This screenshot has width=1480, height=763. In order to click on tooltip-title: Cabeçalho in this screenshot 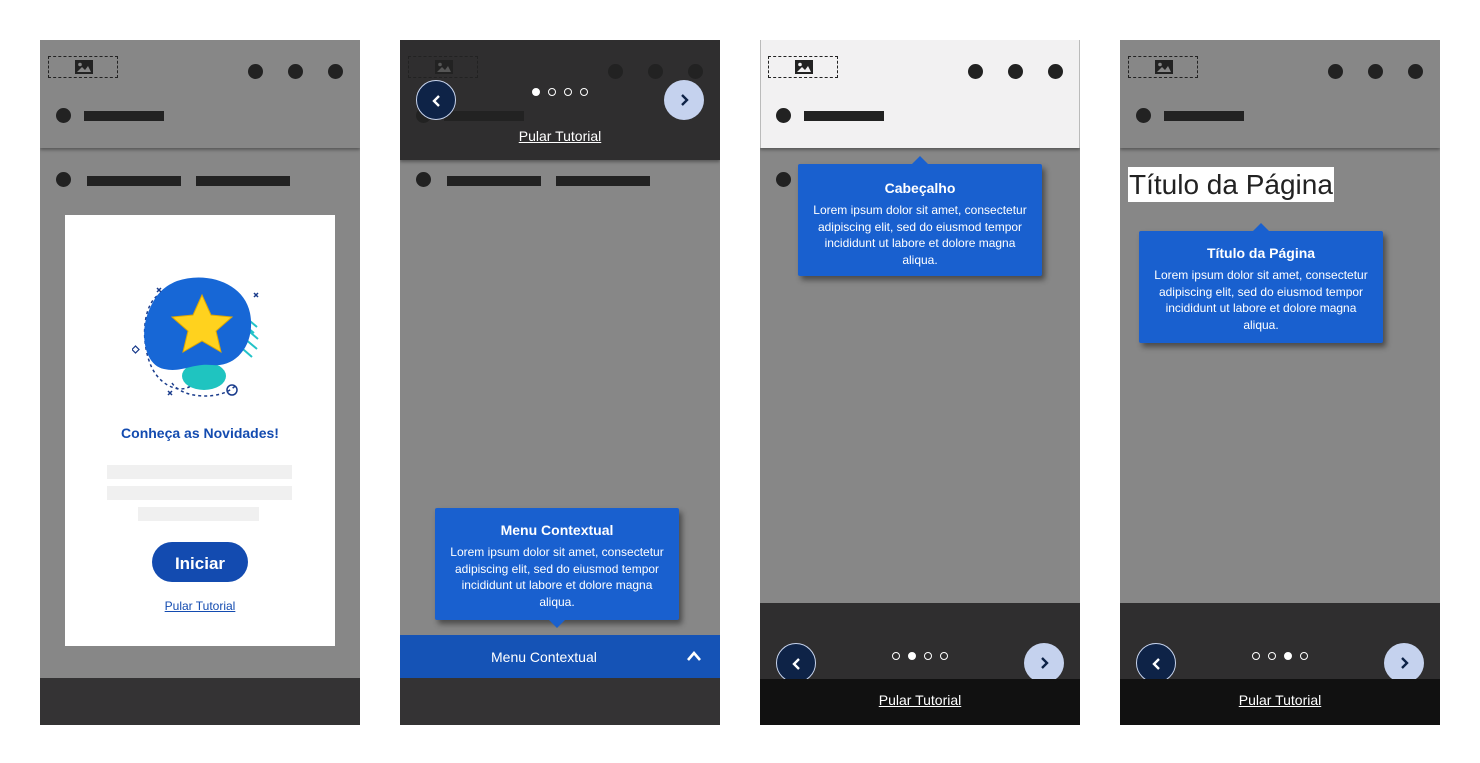, I will do `click(920, 188)`.